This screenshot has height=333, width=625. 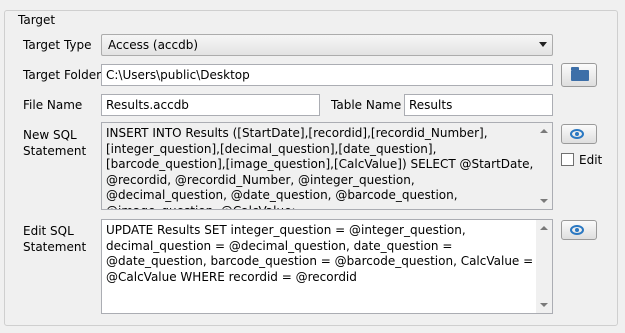 I want to click on view-edit-sql-button, so click(x=579, y=230).